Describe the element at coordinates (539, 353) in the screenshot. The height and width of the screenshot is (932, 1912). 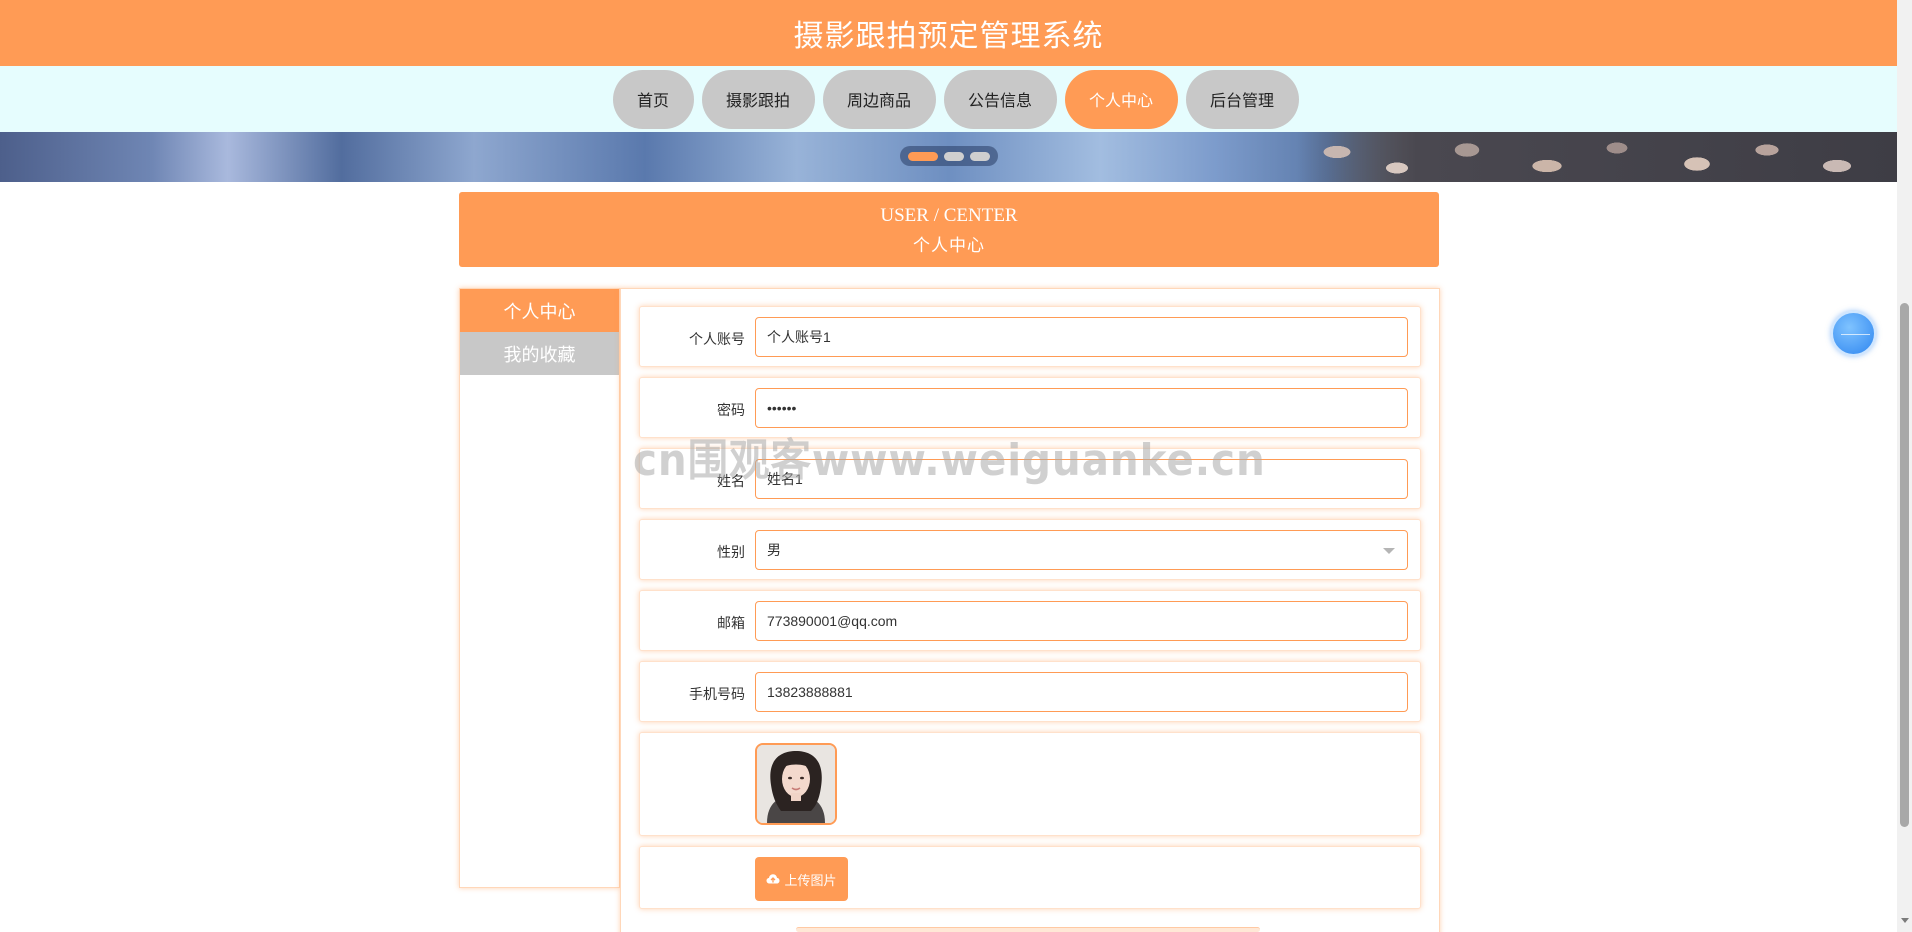
I see `sidebar-item-favorites: 我的收藏` at that location.